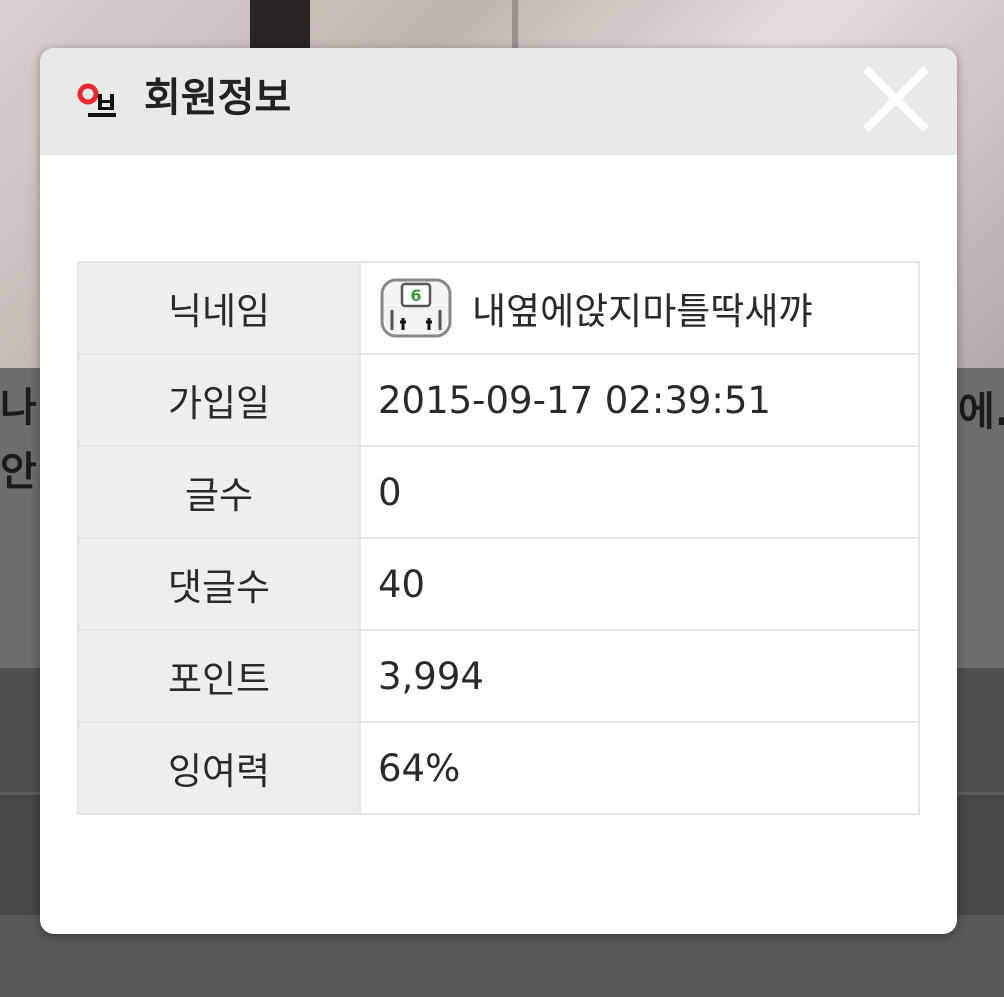 The height and width of the screenshot is (997, 1004). I want to click on table-row: 닉네임 6 내옆에앉지마틀딱새꺄, so click(498, 308).